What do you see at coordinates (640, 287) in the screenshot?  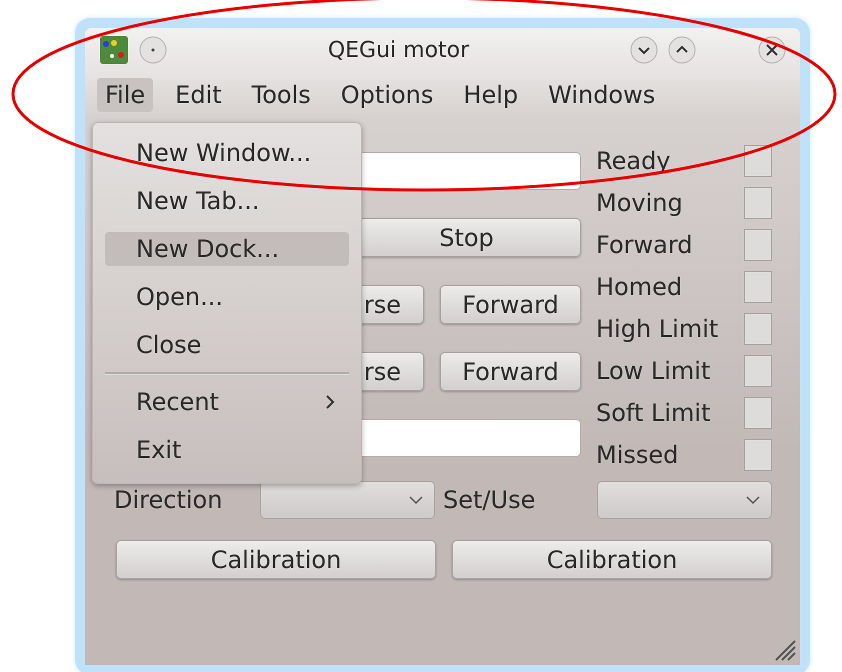 I see `status-label: Homed` at bounding box center [640, 287].